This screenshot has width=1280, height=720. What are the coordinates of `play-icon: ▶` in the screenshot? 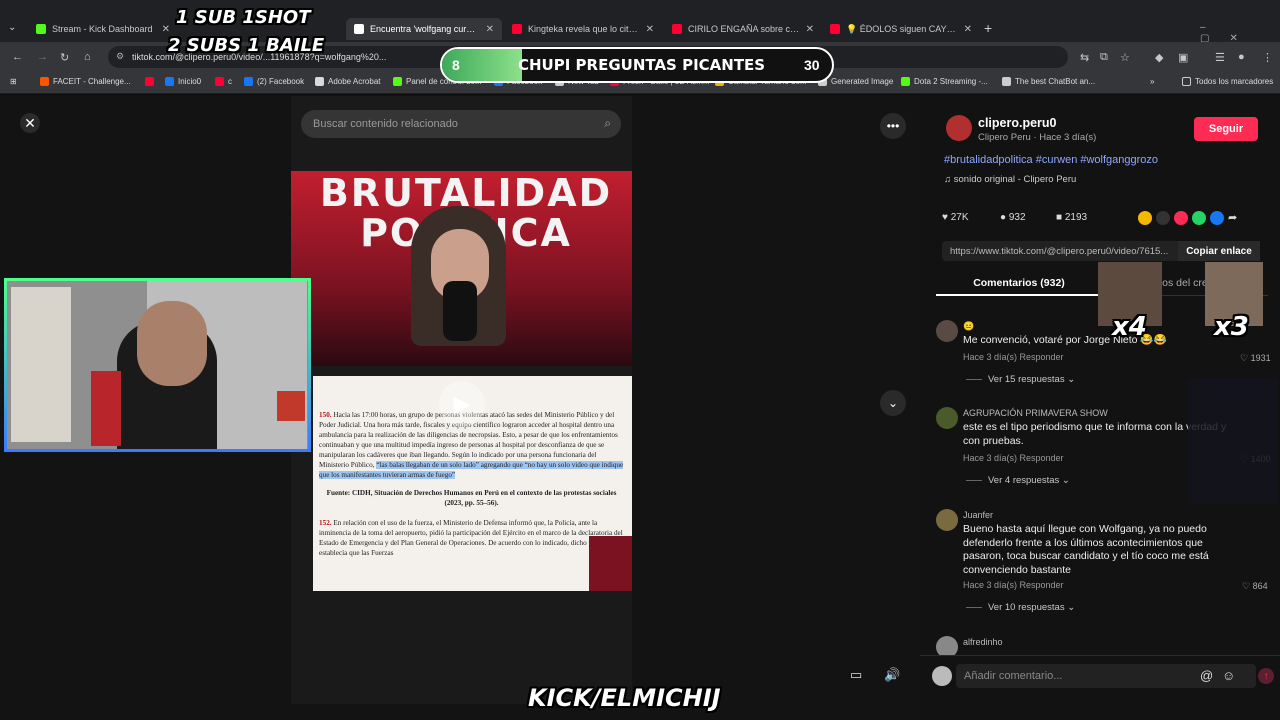 It's located at (462, 404).